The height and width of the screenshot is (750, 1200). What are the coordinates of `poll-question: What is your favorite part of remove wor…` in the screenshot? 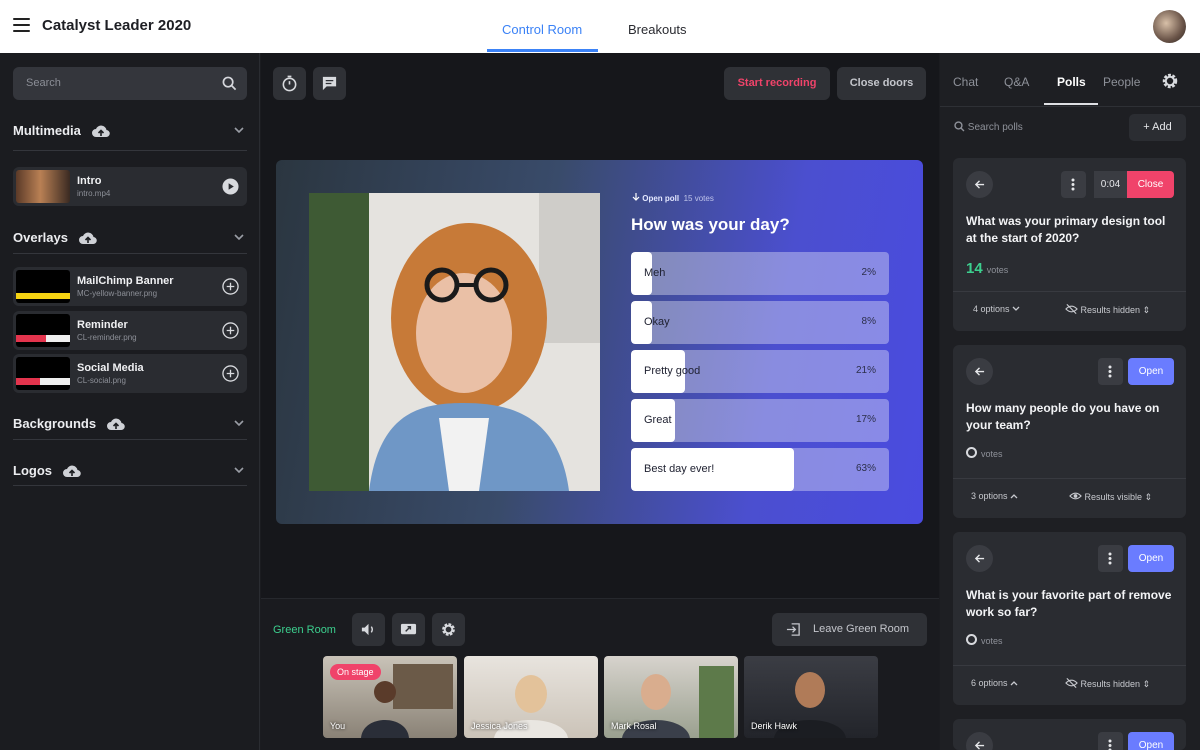 It's located at (1071, 604).